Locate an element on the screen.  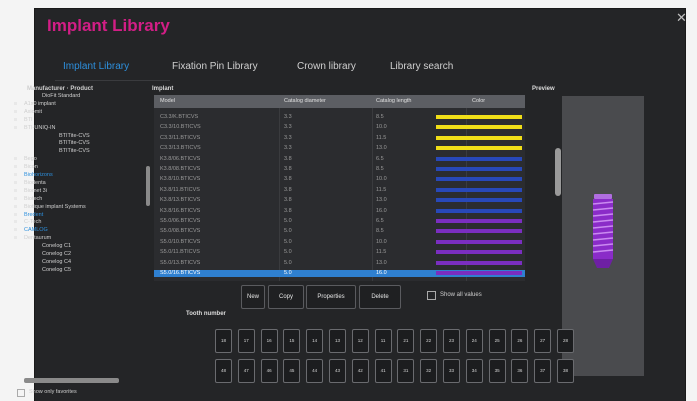
delete-button: Delete is located at coordinates (380, 297).